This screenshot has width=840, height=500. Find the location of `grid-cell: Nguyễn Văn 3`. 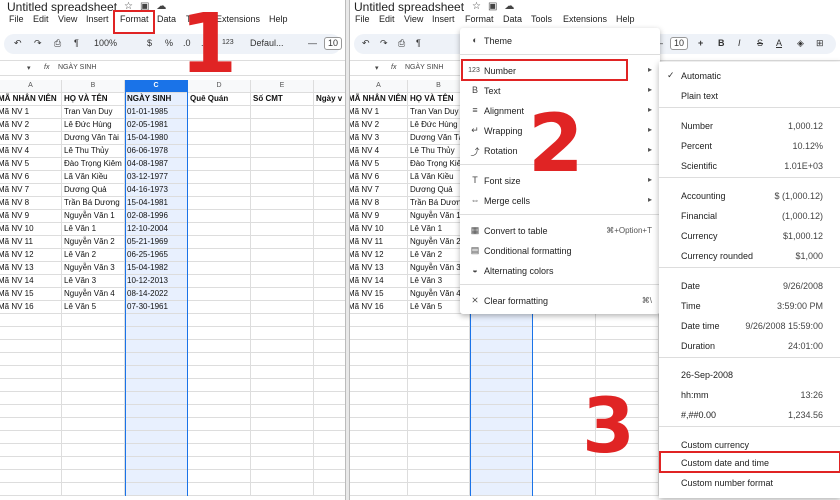

grid-cell: Nguyễn Văn 3 is located at coordinates (93, 268).